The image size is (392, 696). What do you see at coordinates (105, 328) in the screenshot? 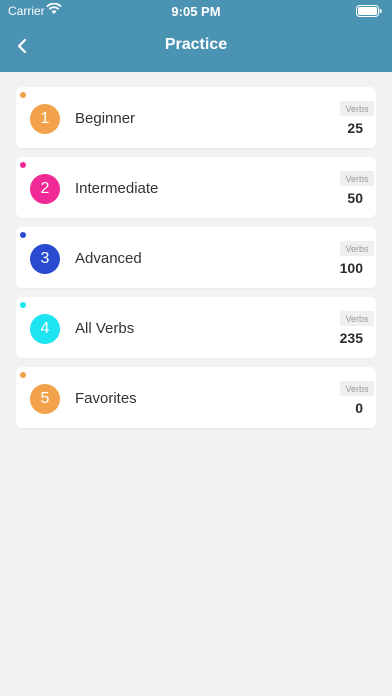
I see `level-label: All Verbs` at bounding box center [105, 328].